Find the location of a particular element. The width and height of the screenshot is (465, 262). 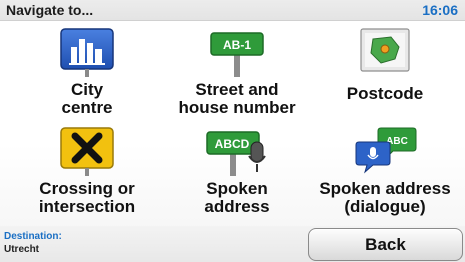

spoken-address-dialogue-button: ABC Spoken address (dialogue) is located at coordinates (385, 174).